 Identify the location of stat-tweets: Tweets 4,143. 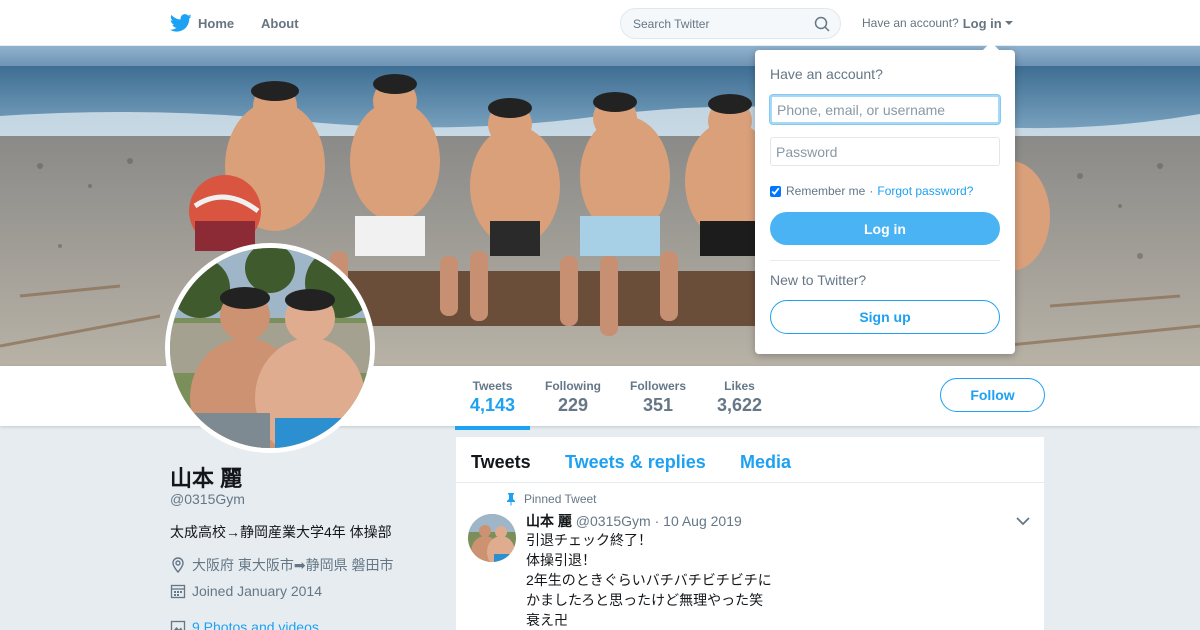
(492, 404).